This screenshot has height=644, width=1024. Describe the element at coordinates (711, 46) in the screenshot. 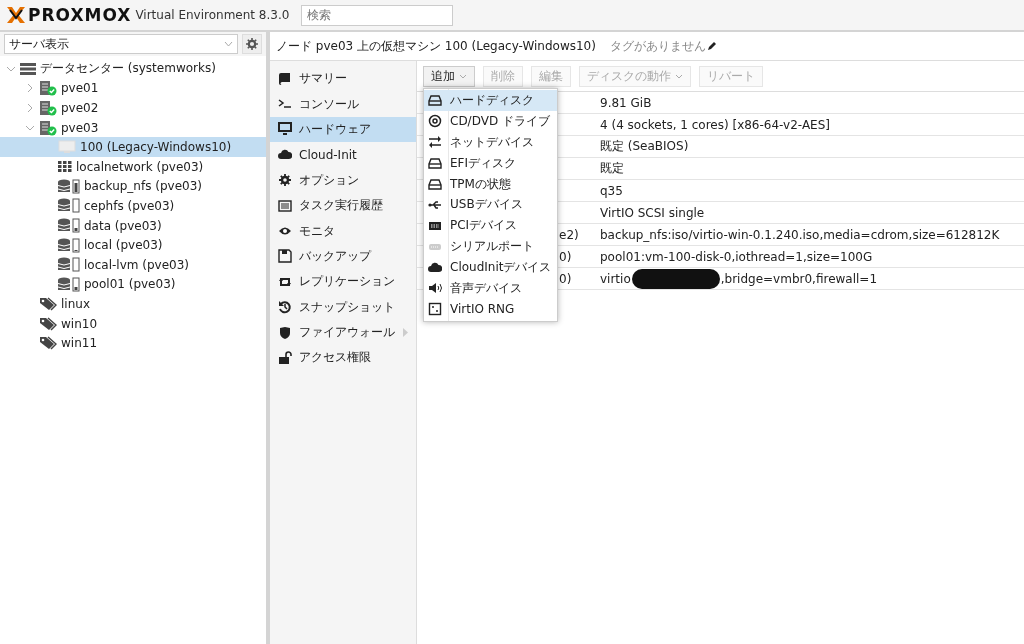

I see `pencil-icon` at that location.